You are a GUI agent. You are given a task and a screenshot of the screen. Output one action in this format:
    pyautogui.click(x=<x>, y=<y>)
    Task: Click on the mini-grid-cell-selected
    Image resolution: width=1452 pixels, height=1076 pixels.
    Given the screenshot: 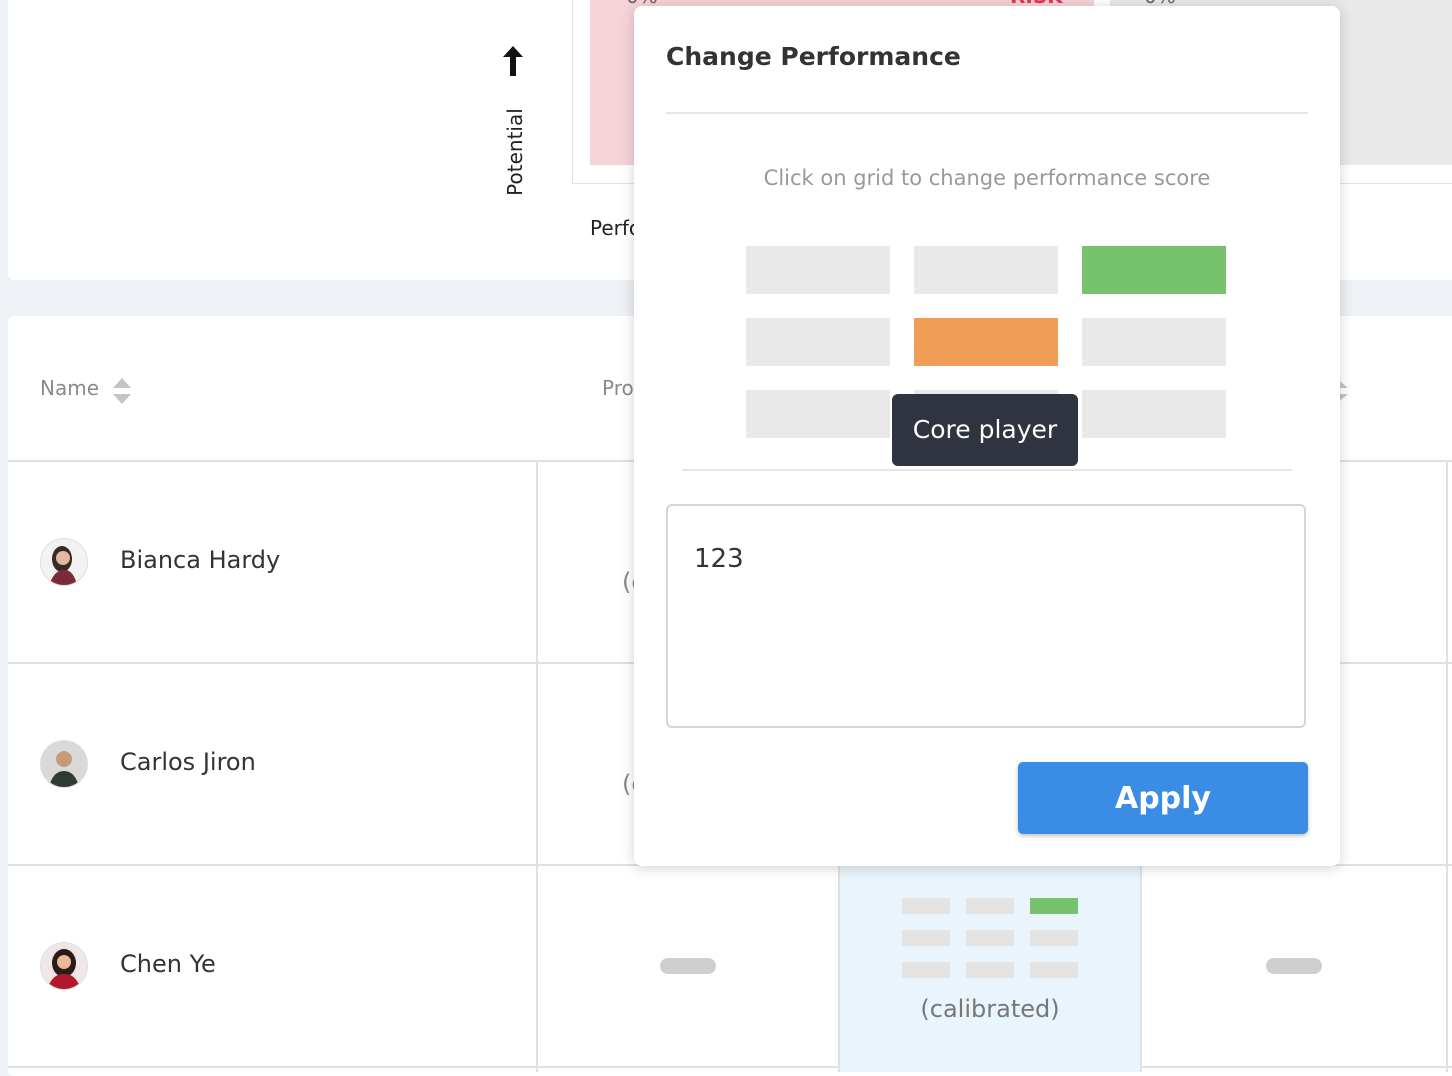 What is the action you would take?
    pyautogui.click(x=1054, y=906)
    